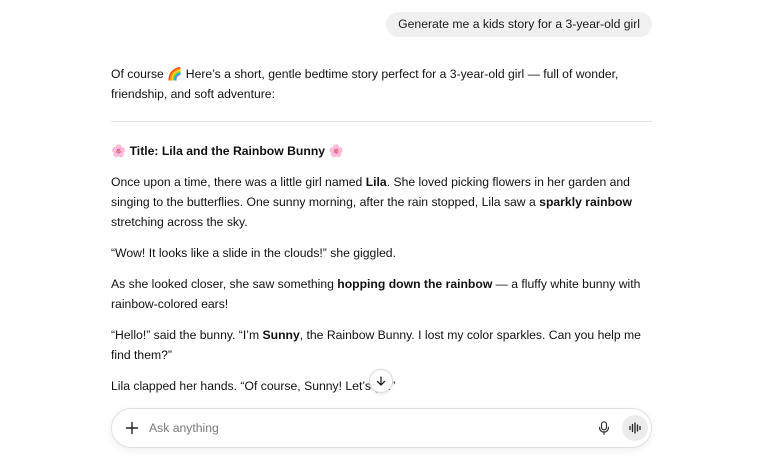  I want to click on voice-mode-button, so click(635, 428).